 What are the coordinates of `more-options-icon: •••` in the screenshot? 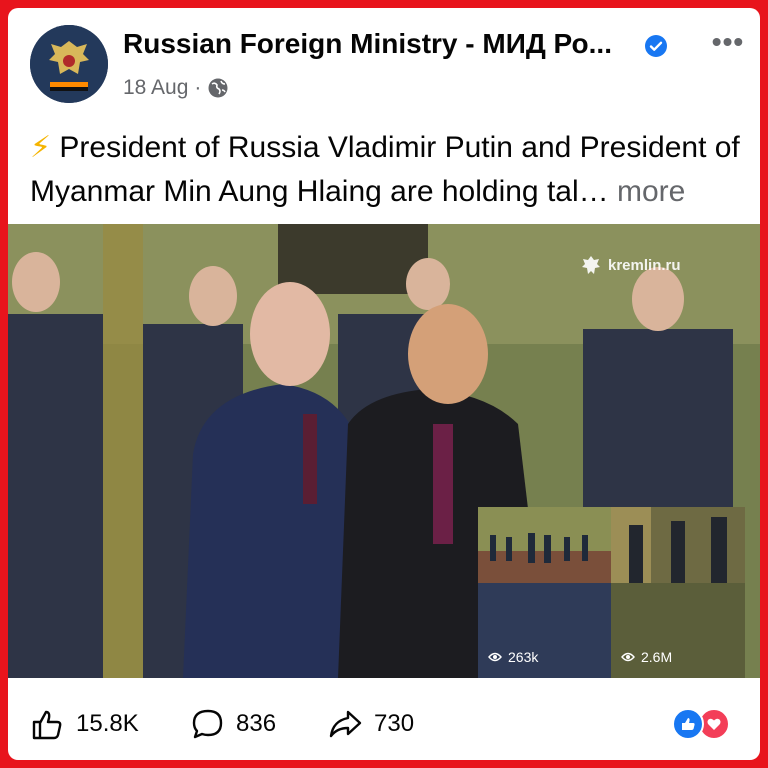 It's located at (728, 42).